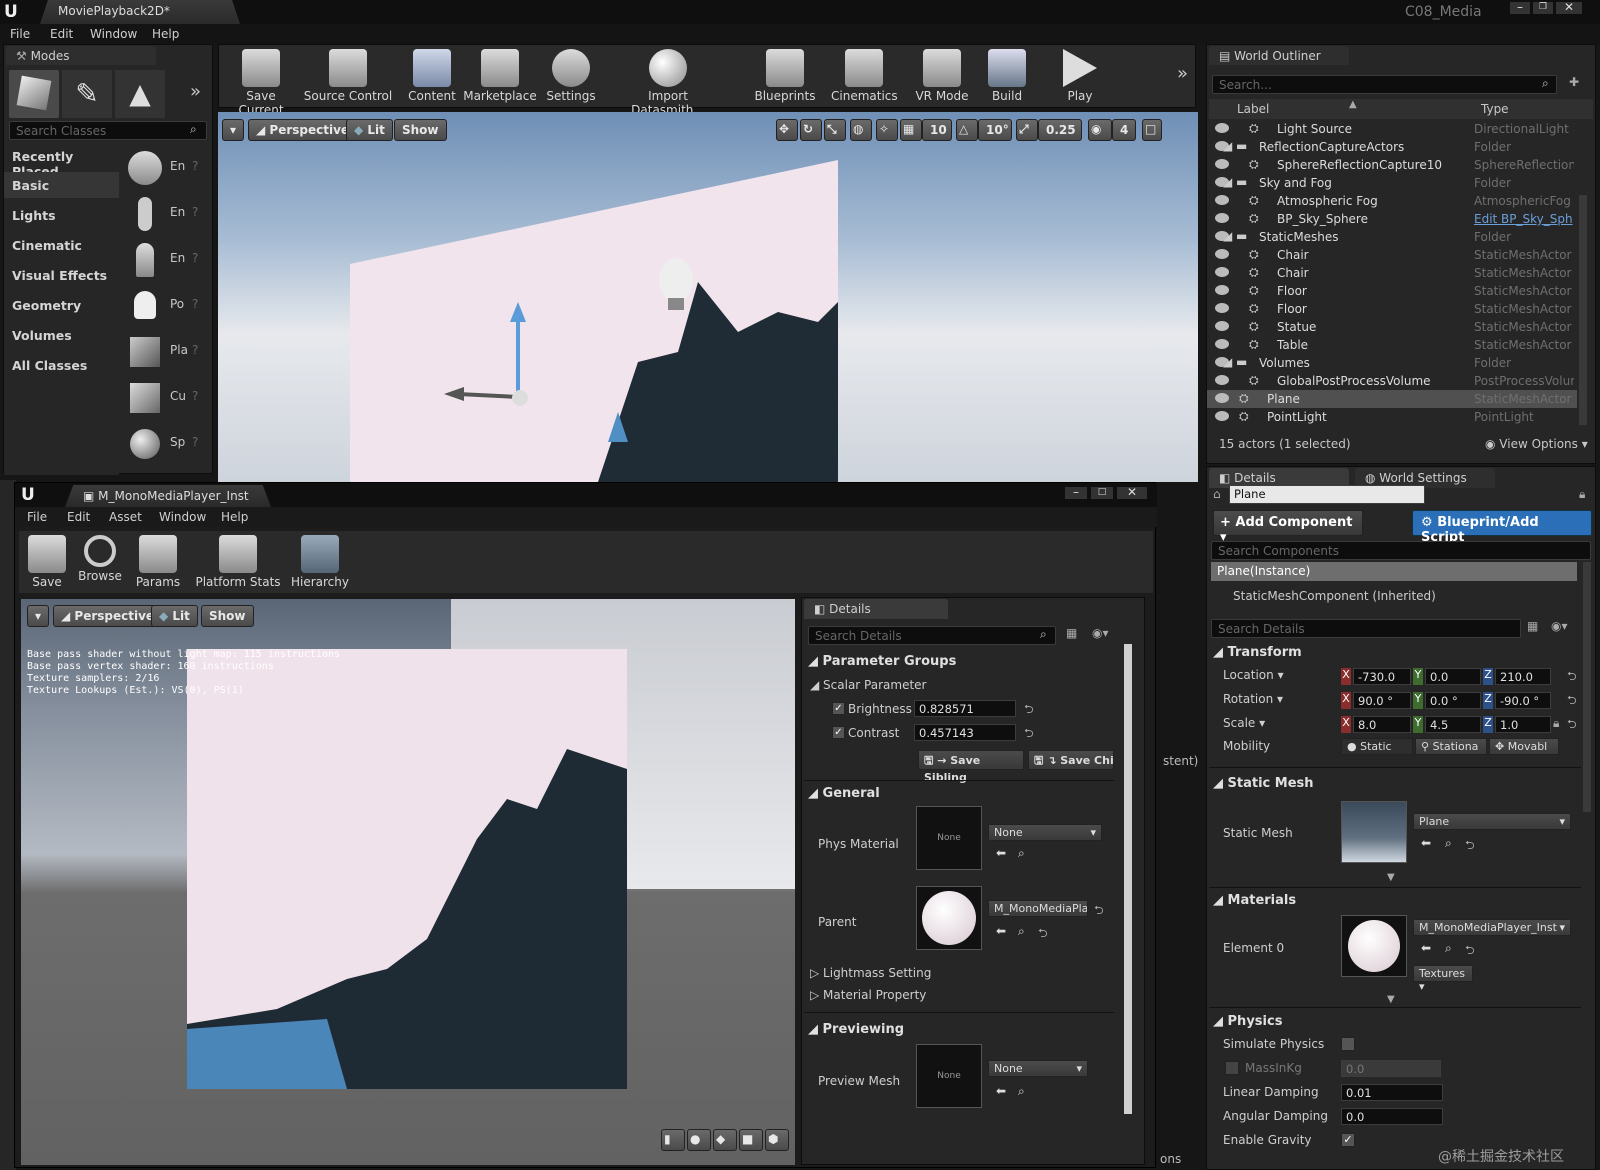  I want to click on location-x-field: -730.0, so click(1382, 676).